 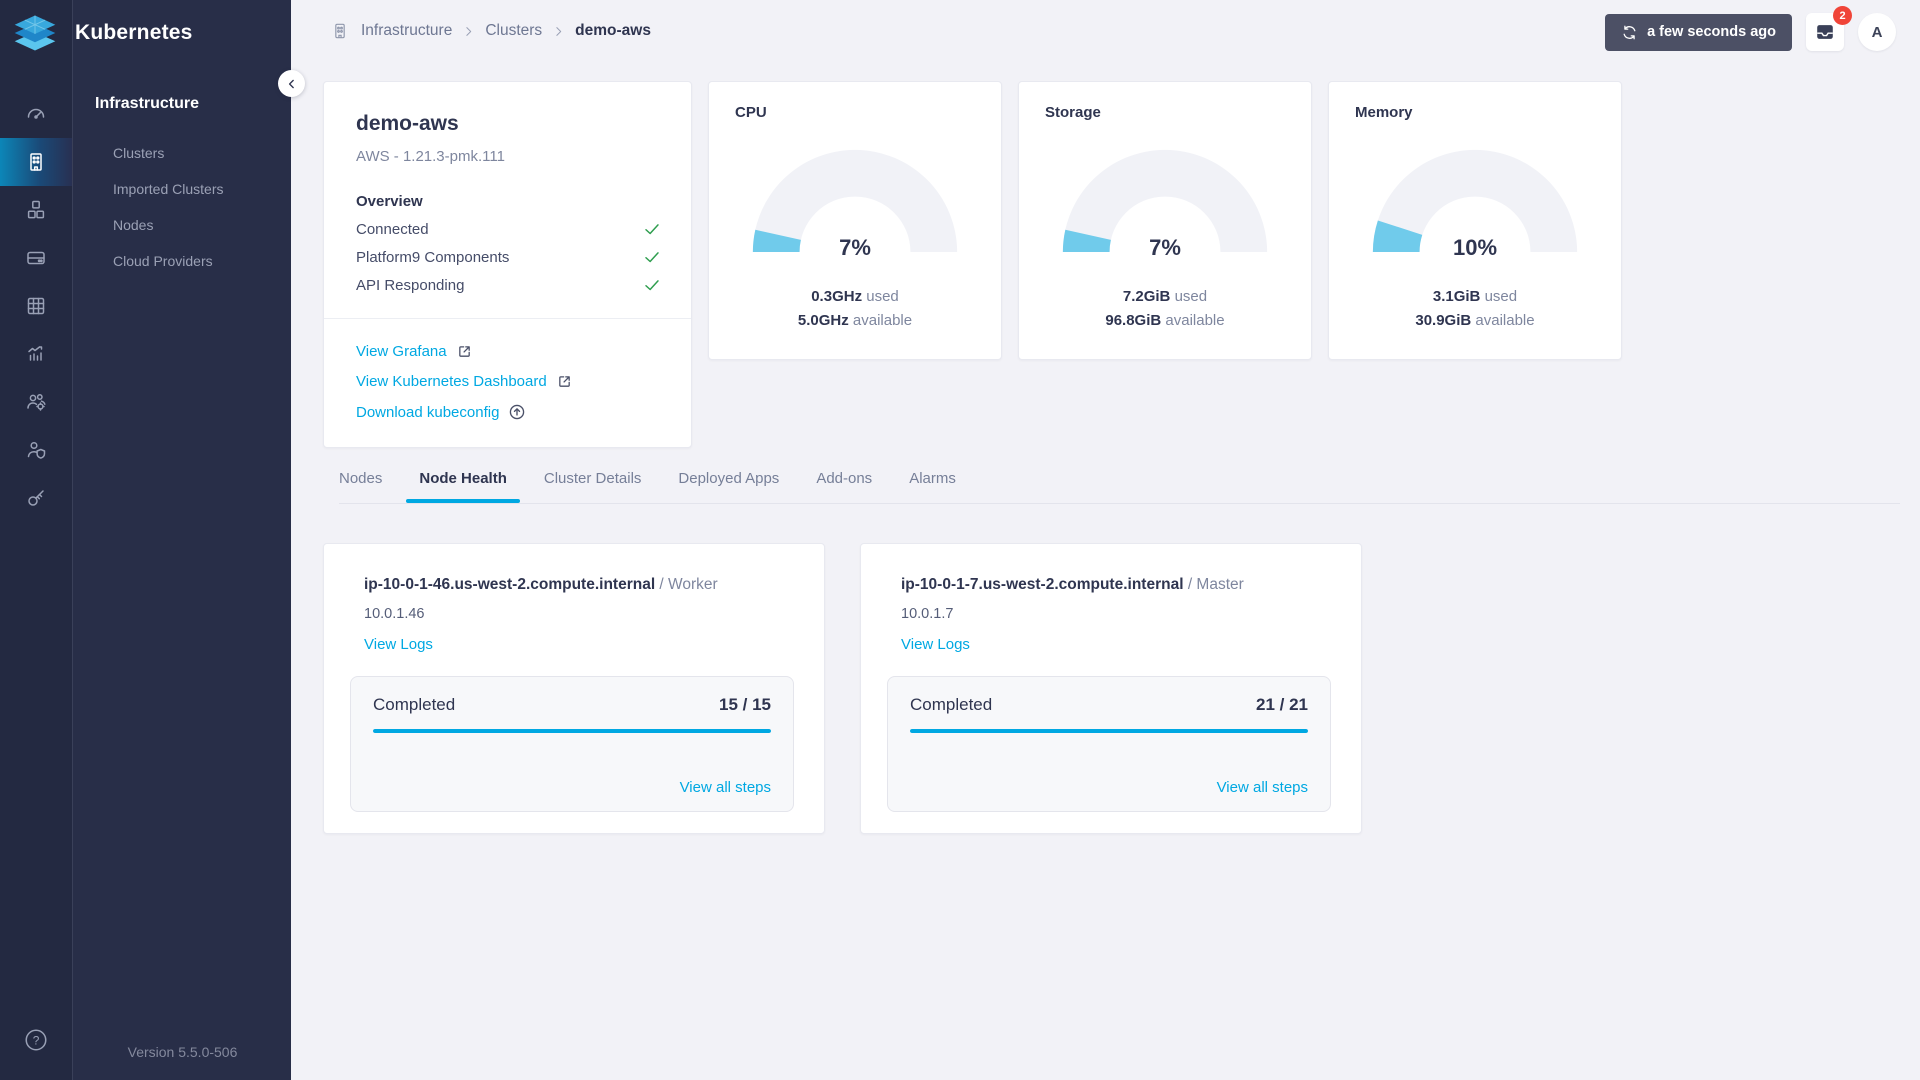 I want to click on gauge-title: Memory, so click(x=1384, y=112).